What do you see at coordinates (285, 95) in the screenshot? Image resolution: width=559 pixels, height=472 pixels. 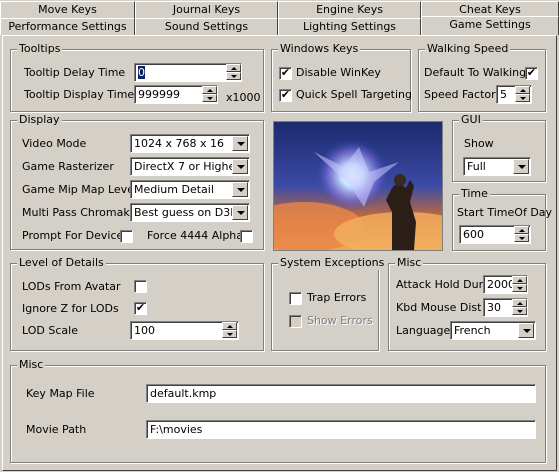 I see `quick-spell-checkbox: ✔` at bounding box center [285, 95].